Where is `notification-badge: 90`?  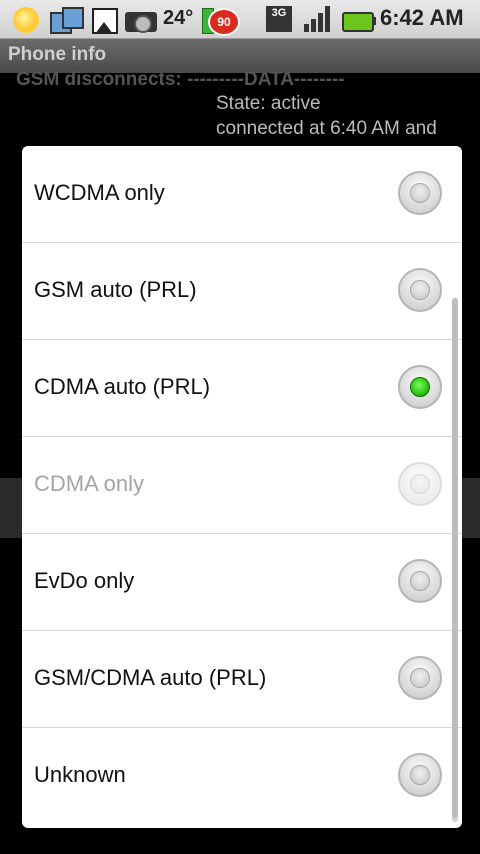
notification-badge: 90 is located at coordinates (224, 22).